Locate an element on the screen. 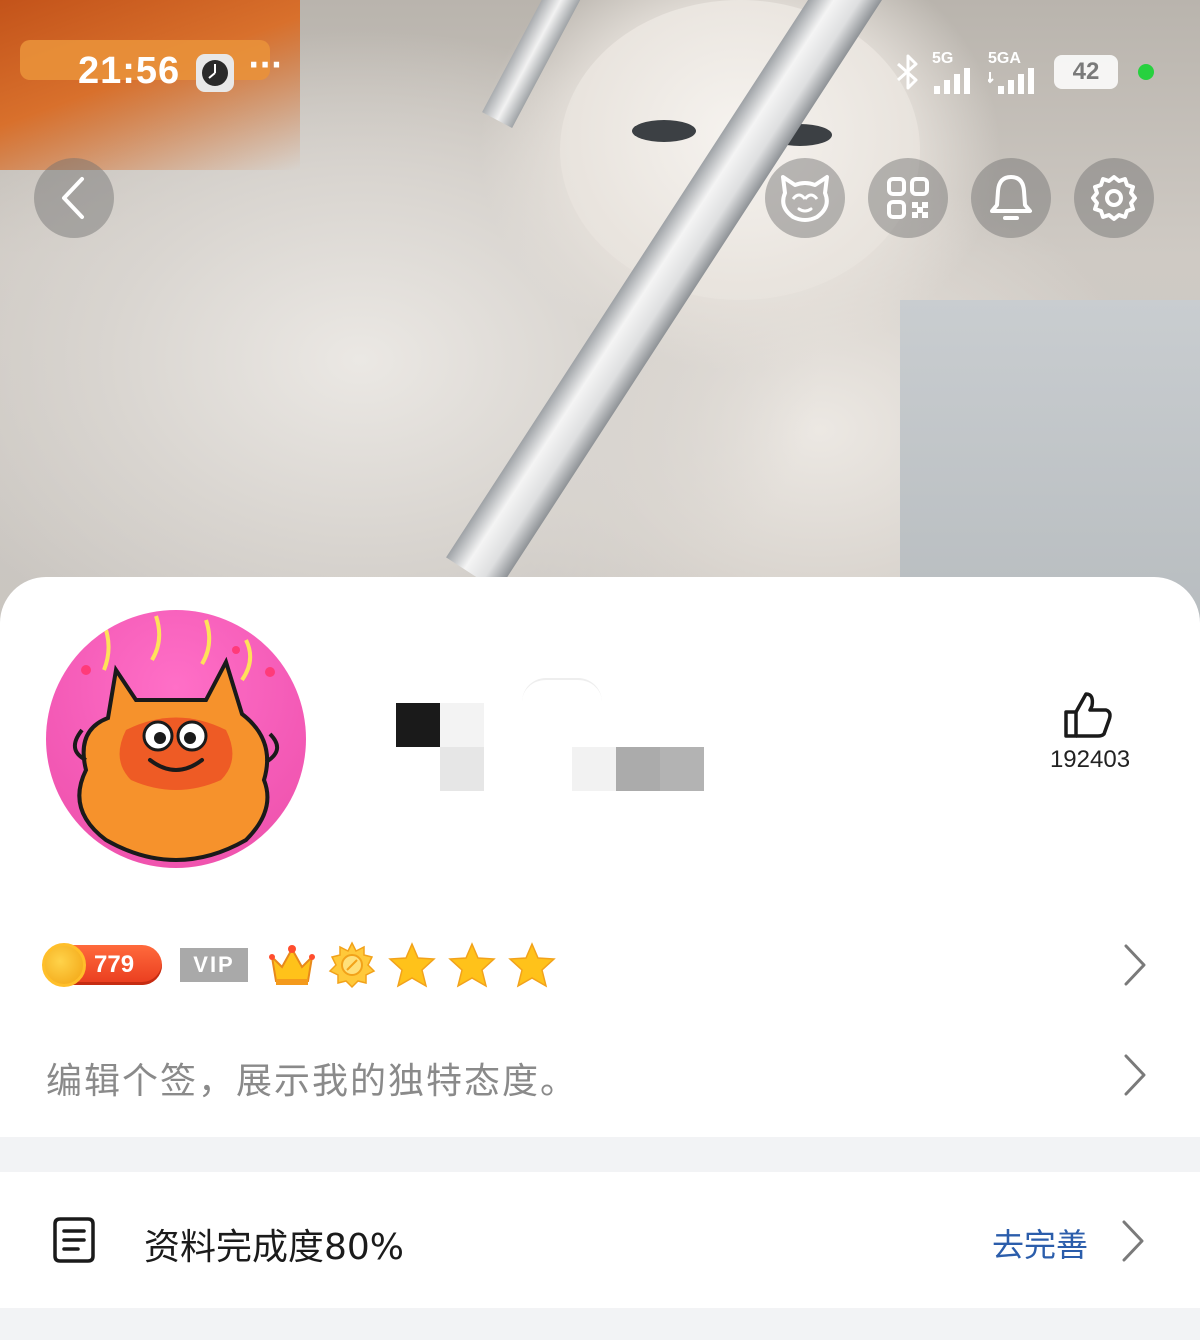 The image size is (1200, 1340). profile-completion-label: 资料完成度80% is located at coordinates (274, 1247).